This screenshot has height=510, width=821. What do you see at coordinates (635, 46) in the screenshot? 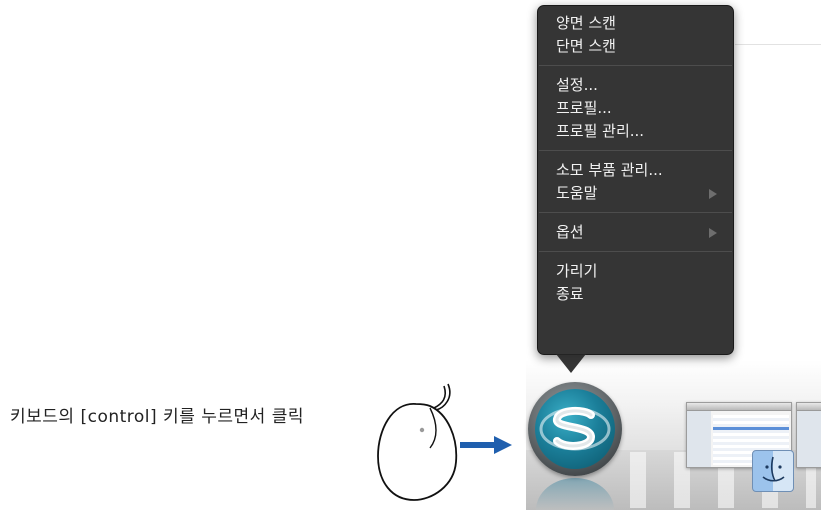
I see `menu-item-simplex-scan: 단면 스캔` at bounding box center [635, 46].